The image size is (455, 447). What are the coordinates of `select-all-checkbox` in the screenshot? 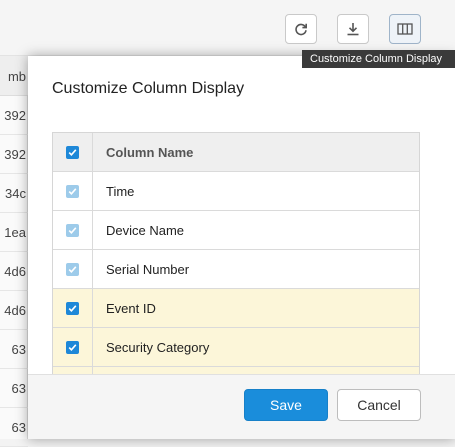 It's located at (73, 152).